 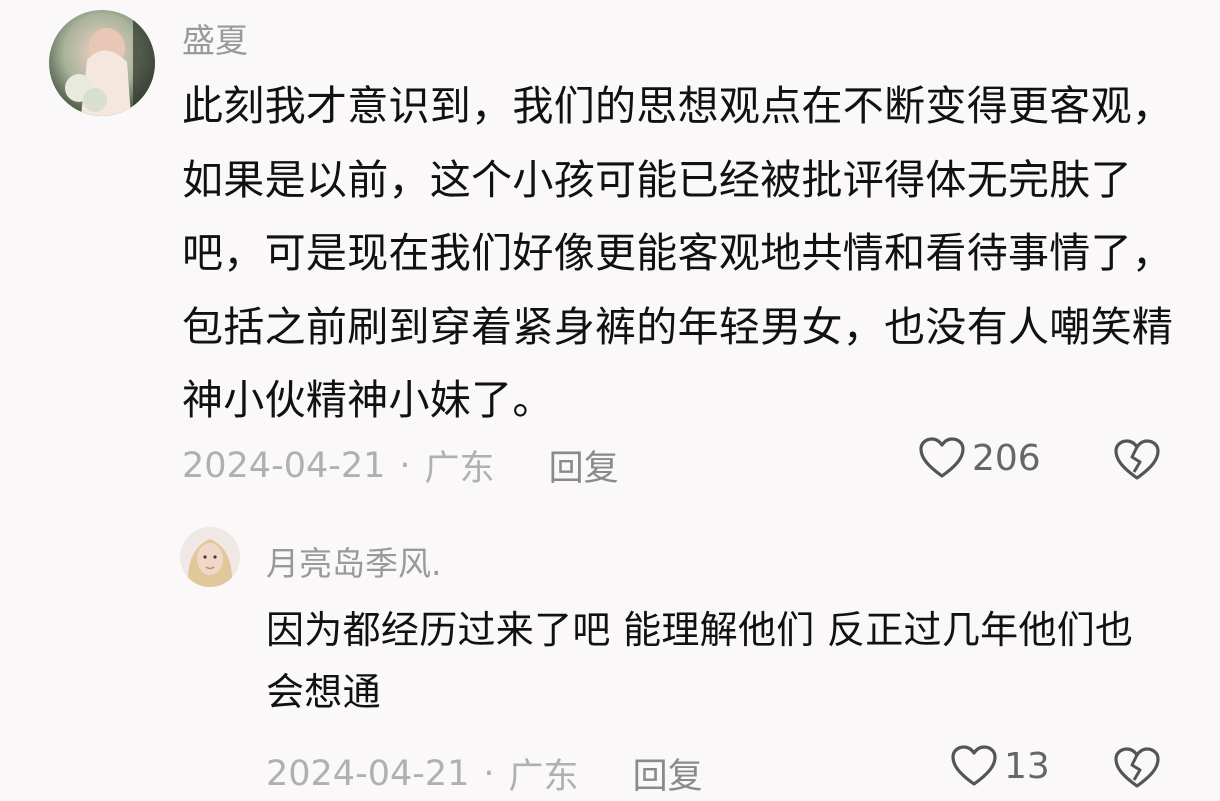 I want to click on username: 月亮岛季风., so click(x=354, y=561).